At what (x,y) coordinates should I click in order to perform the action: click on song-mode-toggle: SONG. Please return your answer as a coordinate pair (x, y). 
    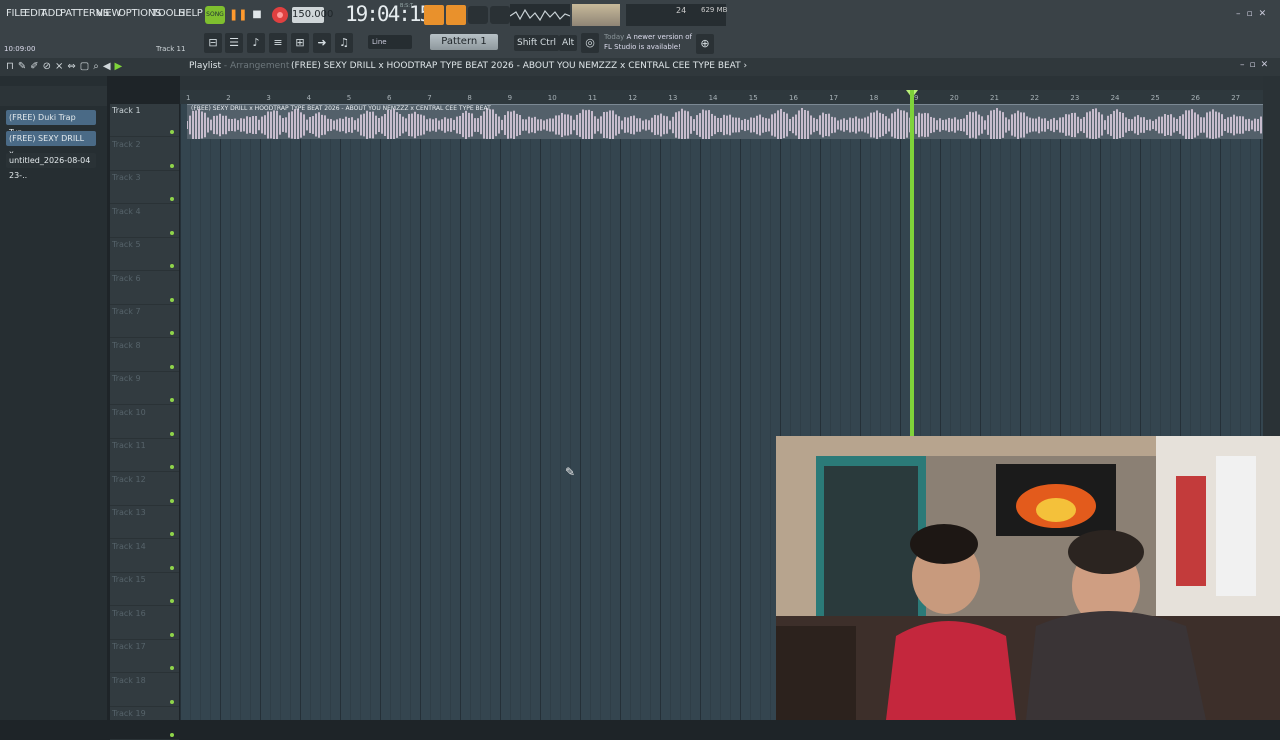
    Looking at the image, I should click on (215, 15).